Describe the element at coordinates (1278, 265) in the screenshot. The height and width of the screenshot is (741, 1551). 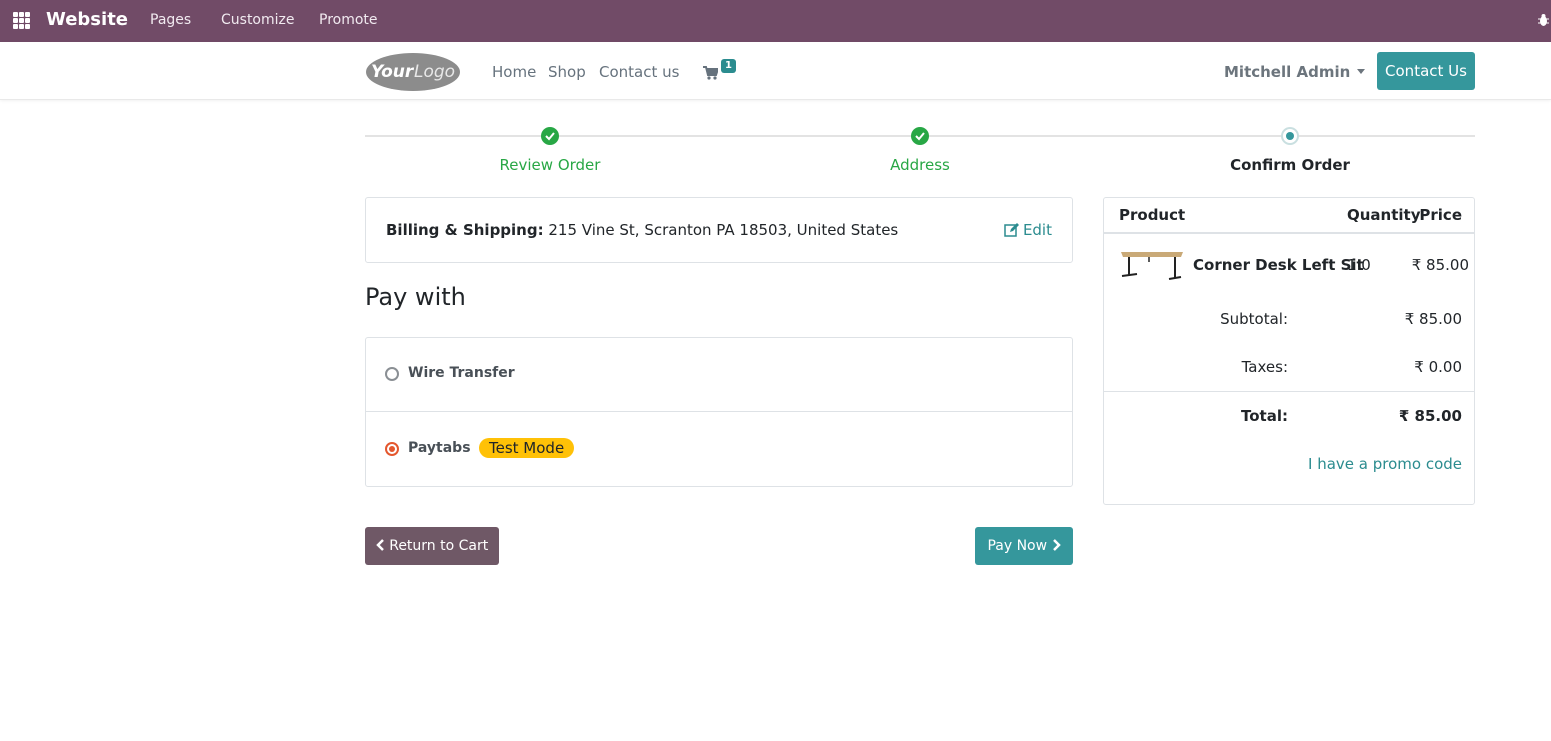
I see `product-name: Corner Desk Left Sit` at that location.